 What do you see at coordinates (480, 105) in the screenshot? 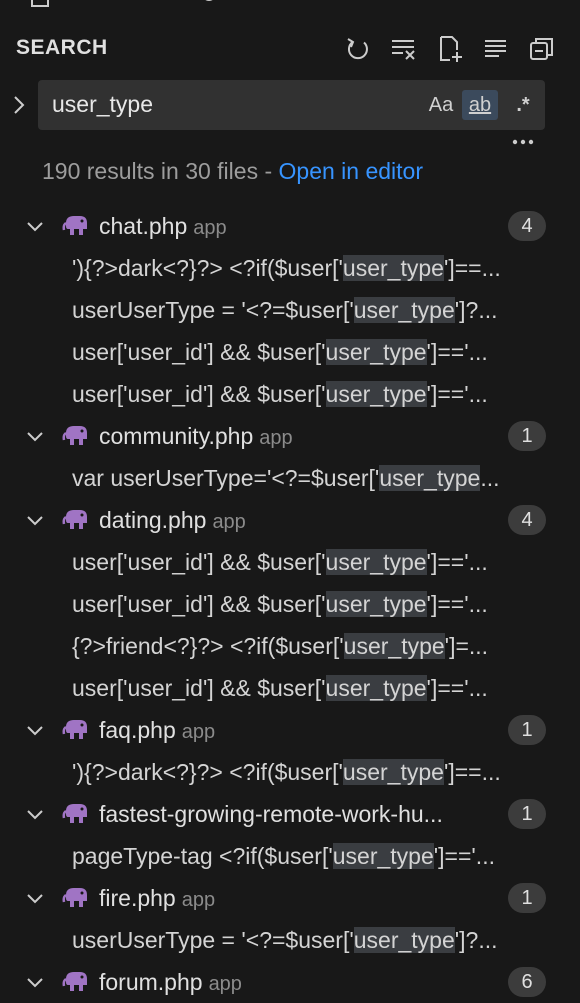
I see `match-whole-word-toggle: ab` at bounding box center [480, 105].